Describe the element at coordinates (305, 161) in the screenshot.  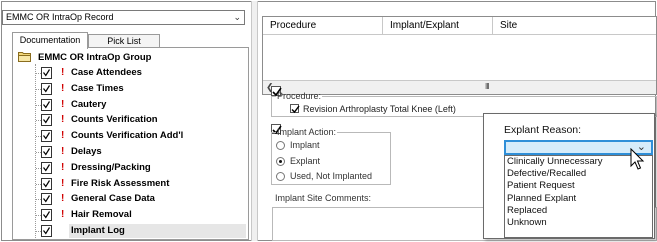
I see `radio-explant-label: Explant` at that location.